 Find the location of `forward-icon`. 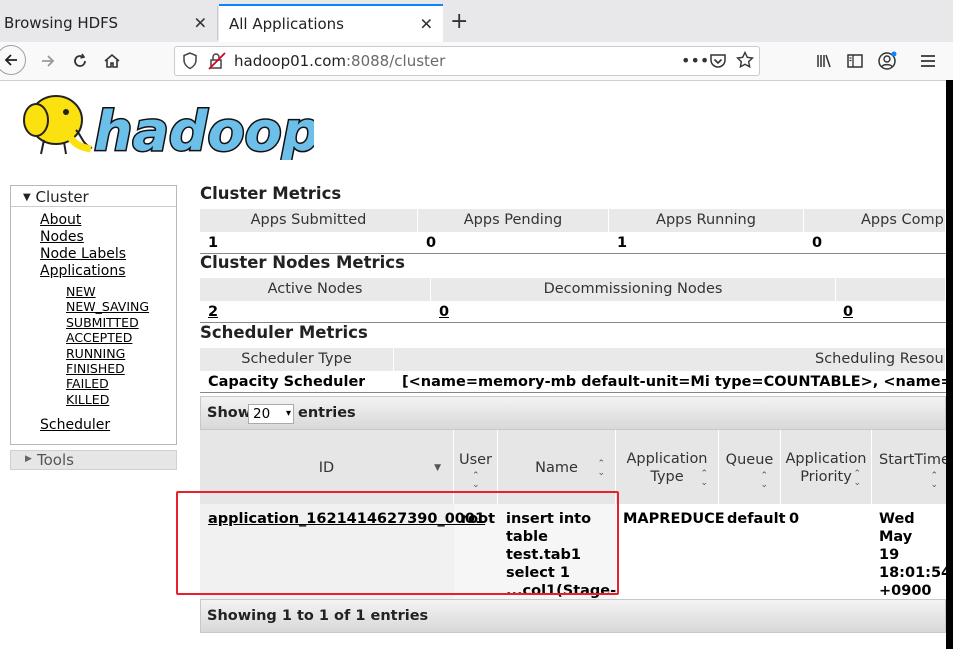

forward-icon is located at coordinates (48, 61).